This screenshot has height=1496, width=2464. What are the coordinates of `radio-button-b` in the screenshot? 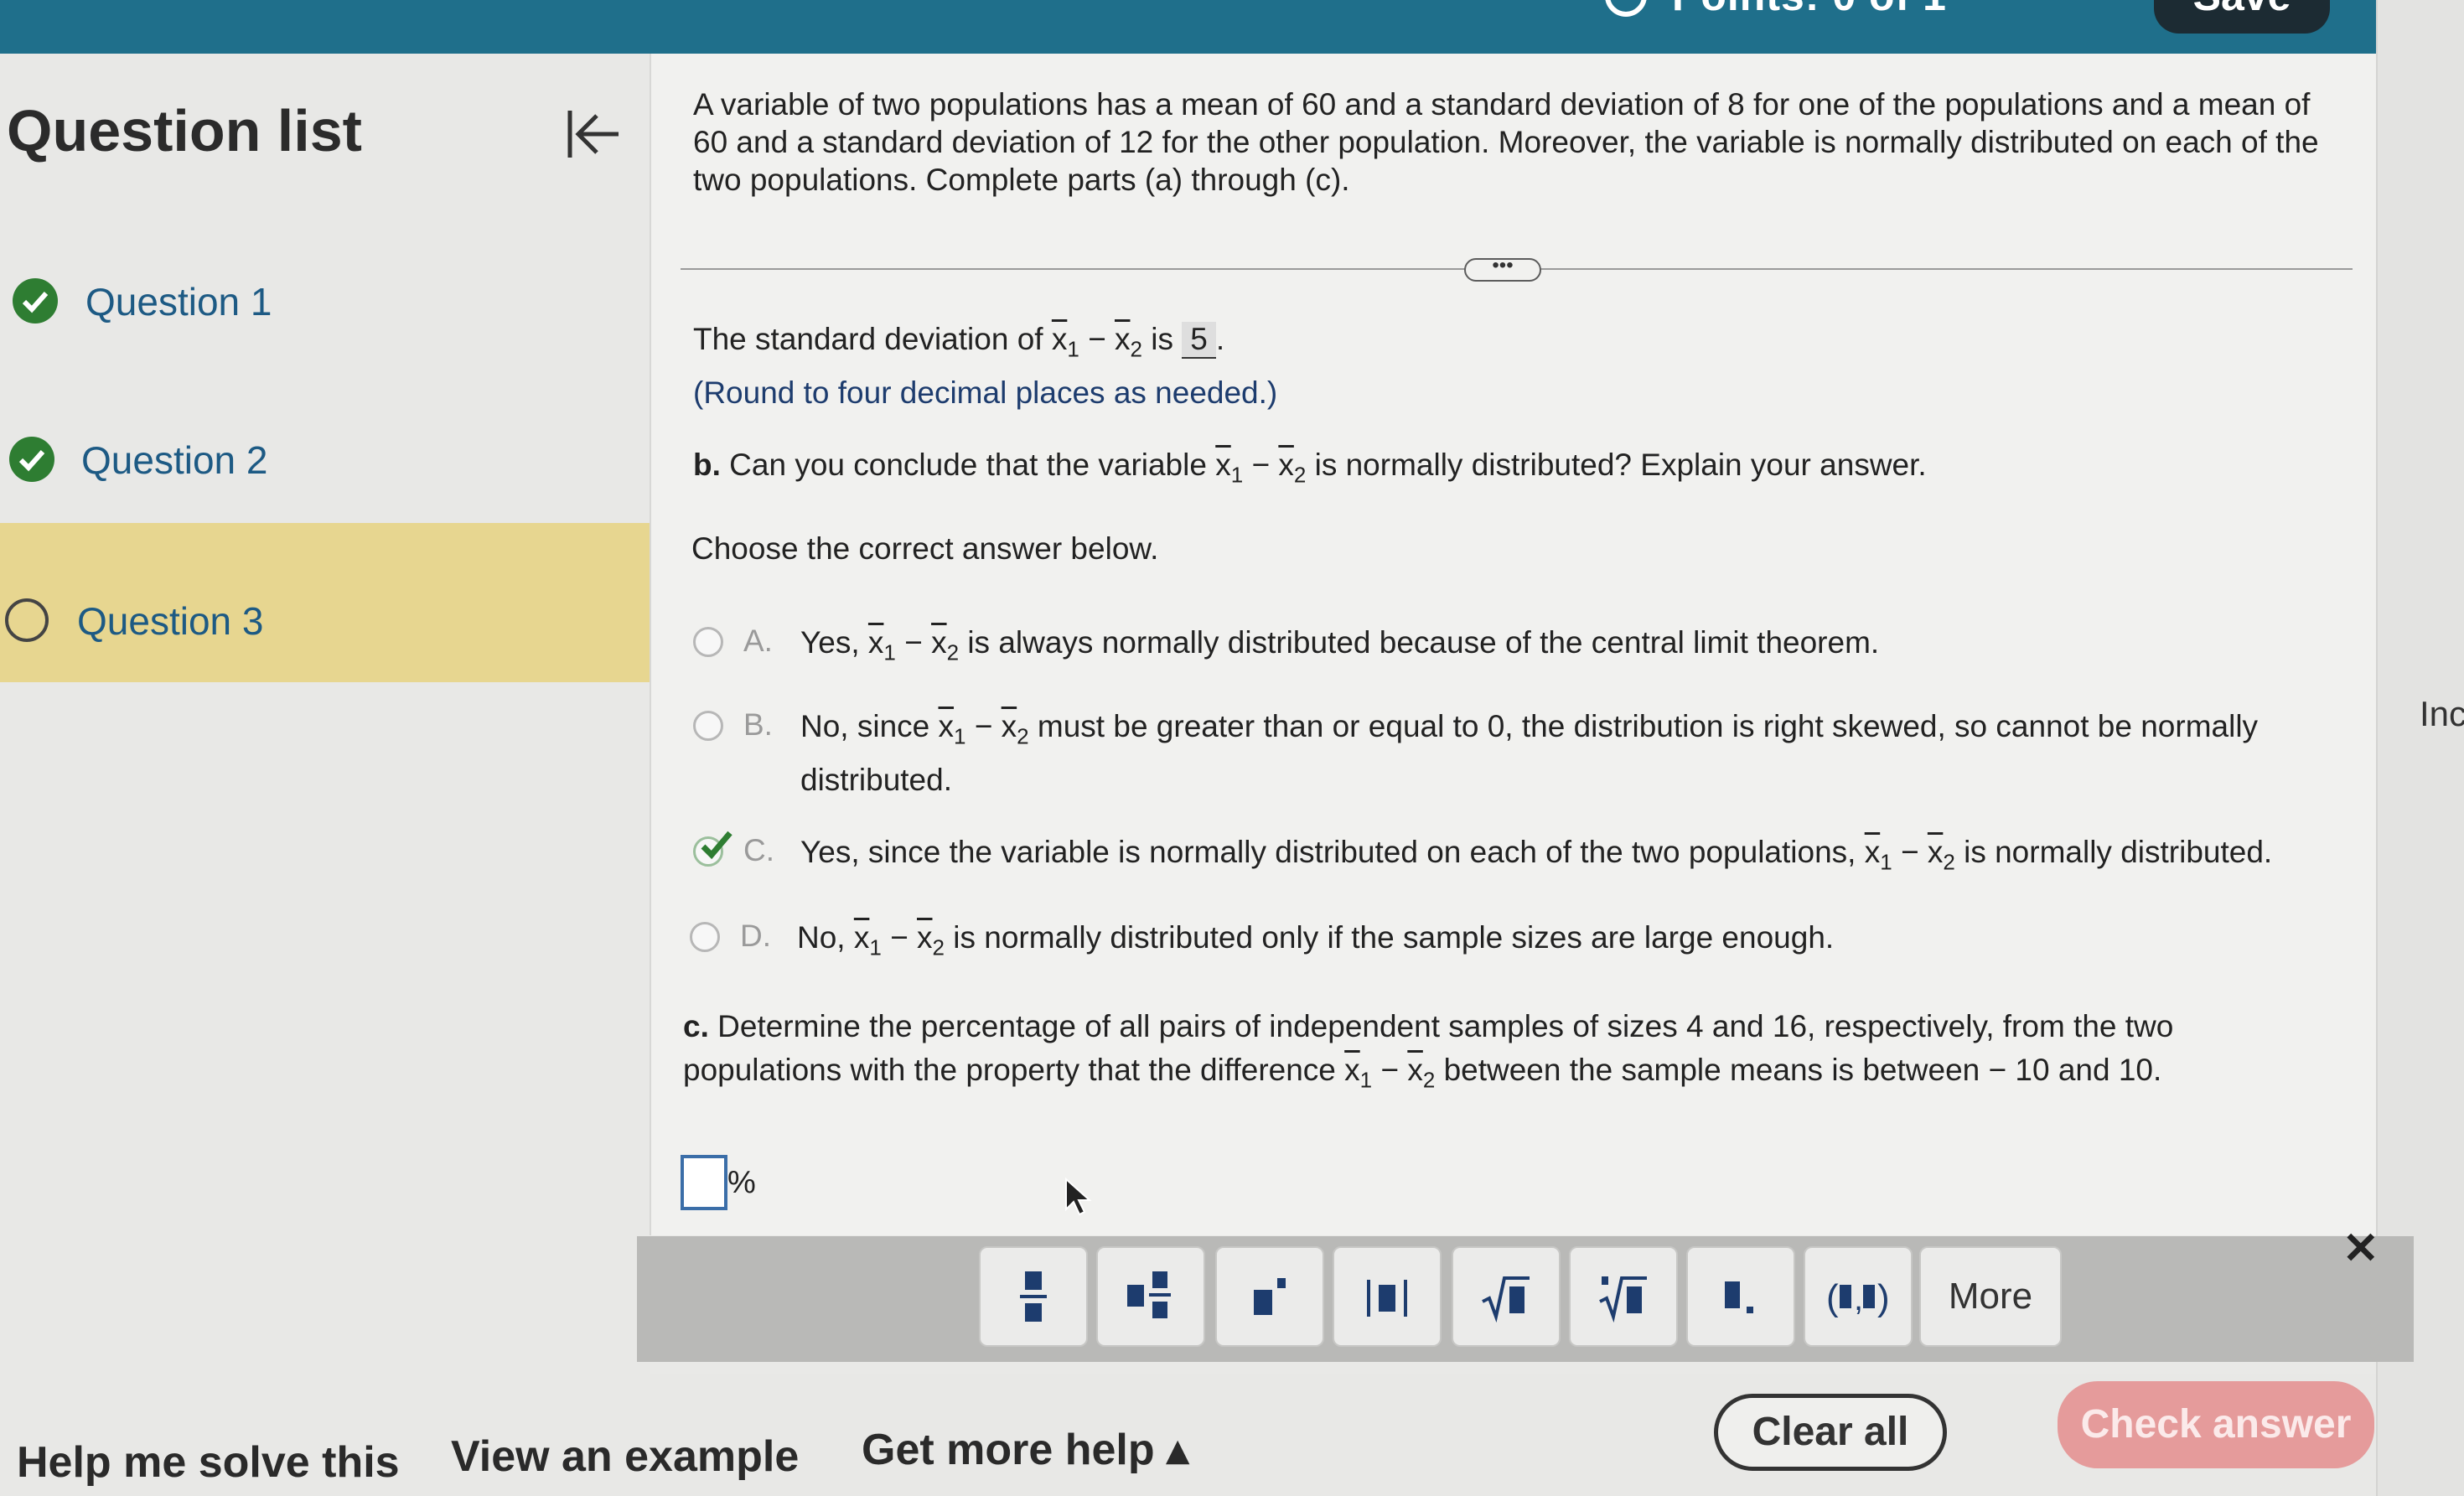 It's located at (708, 726).